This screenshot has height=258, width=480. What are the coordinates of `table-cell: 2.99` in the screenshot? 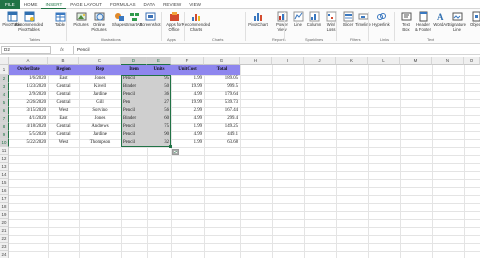 It's located at (187, 111).